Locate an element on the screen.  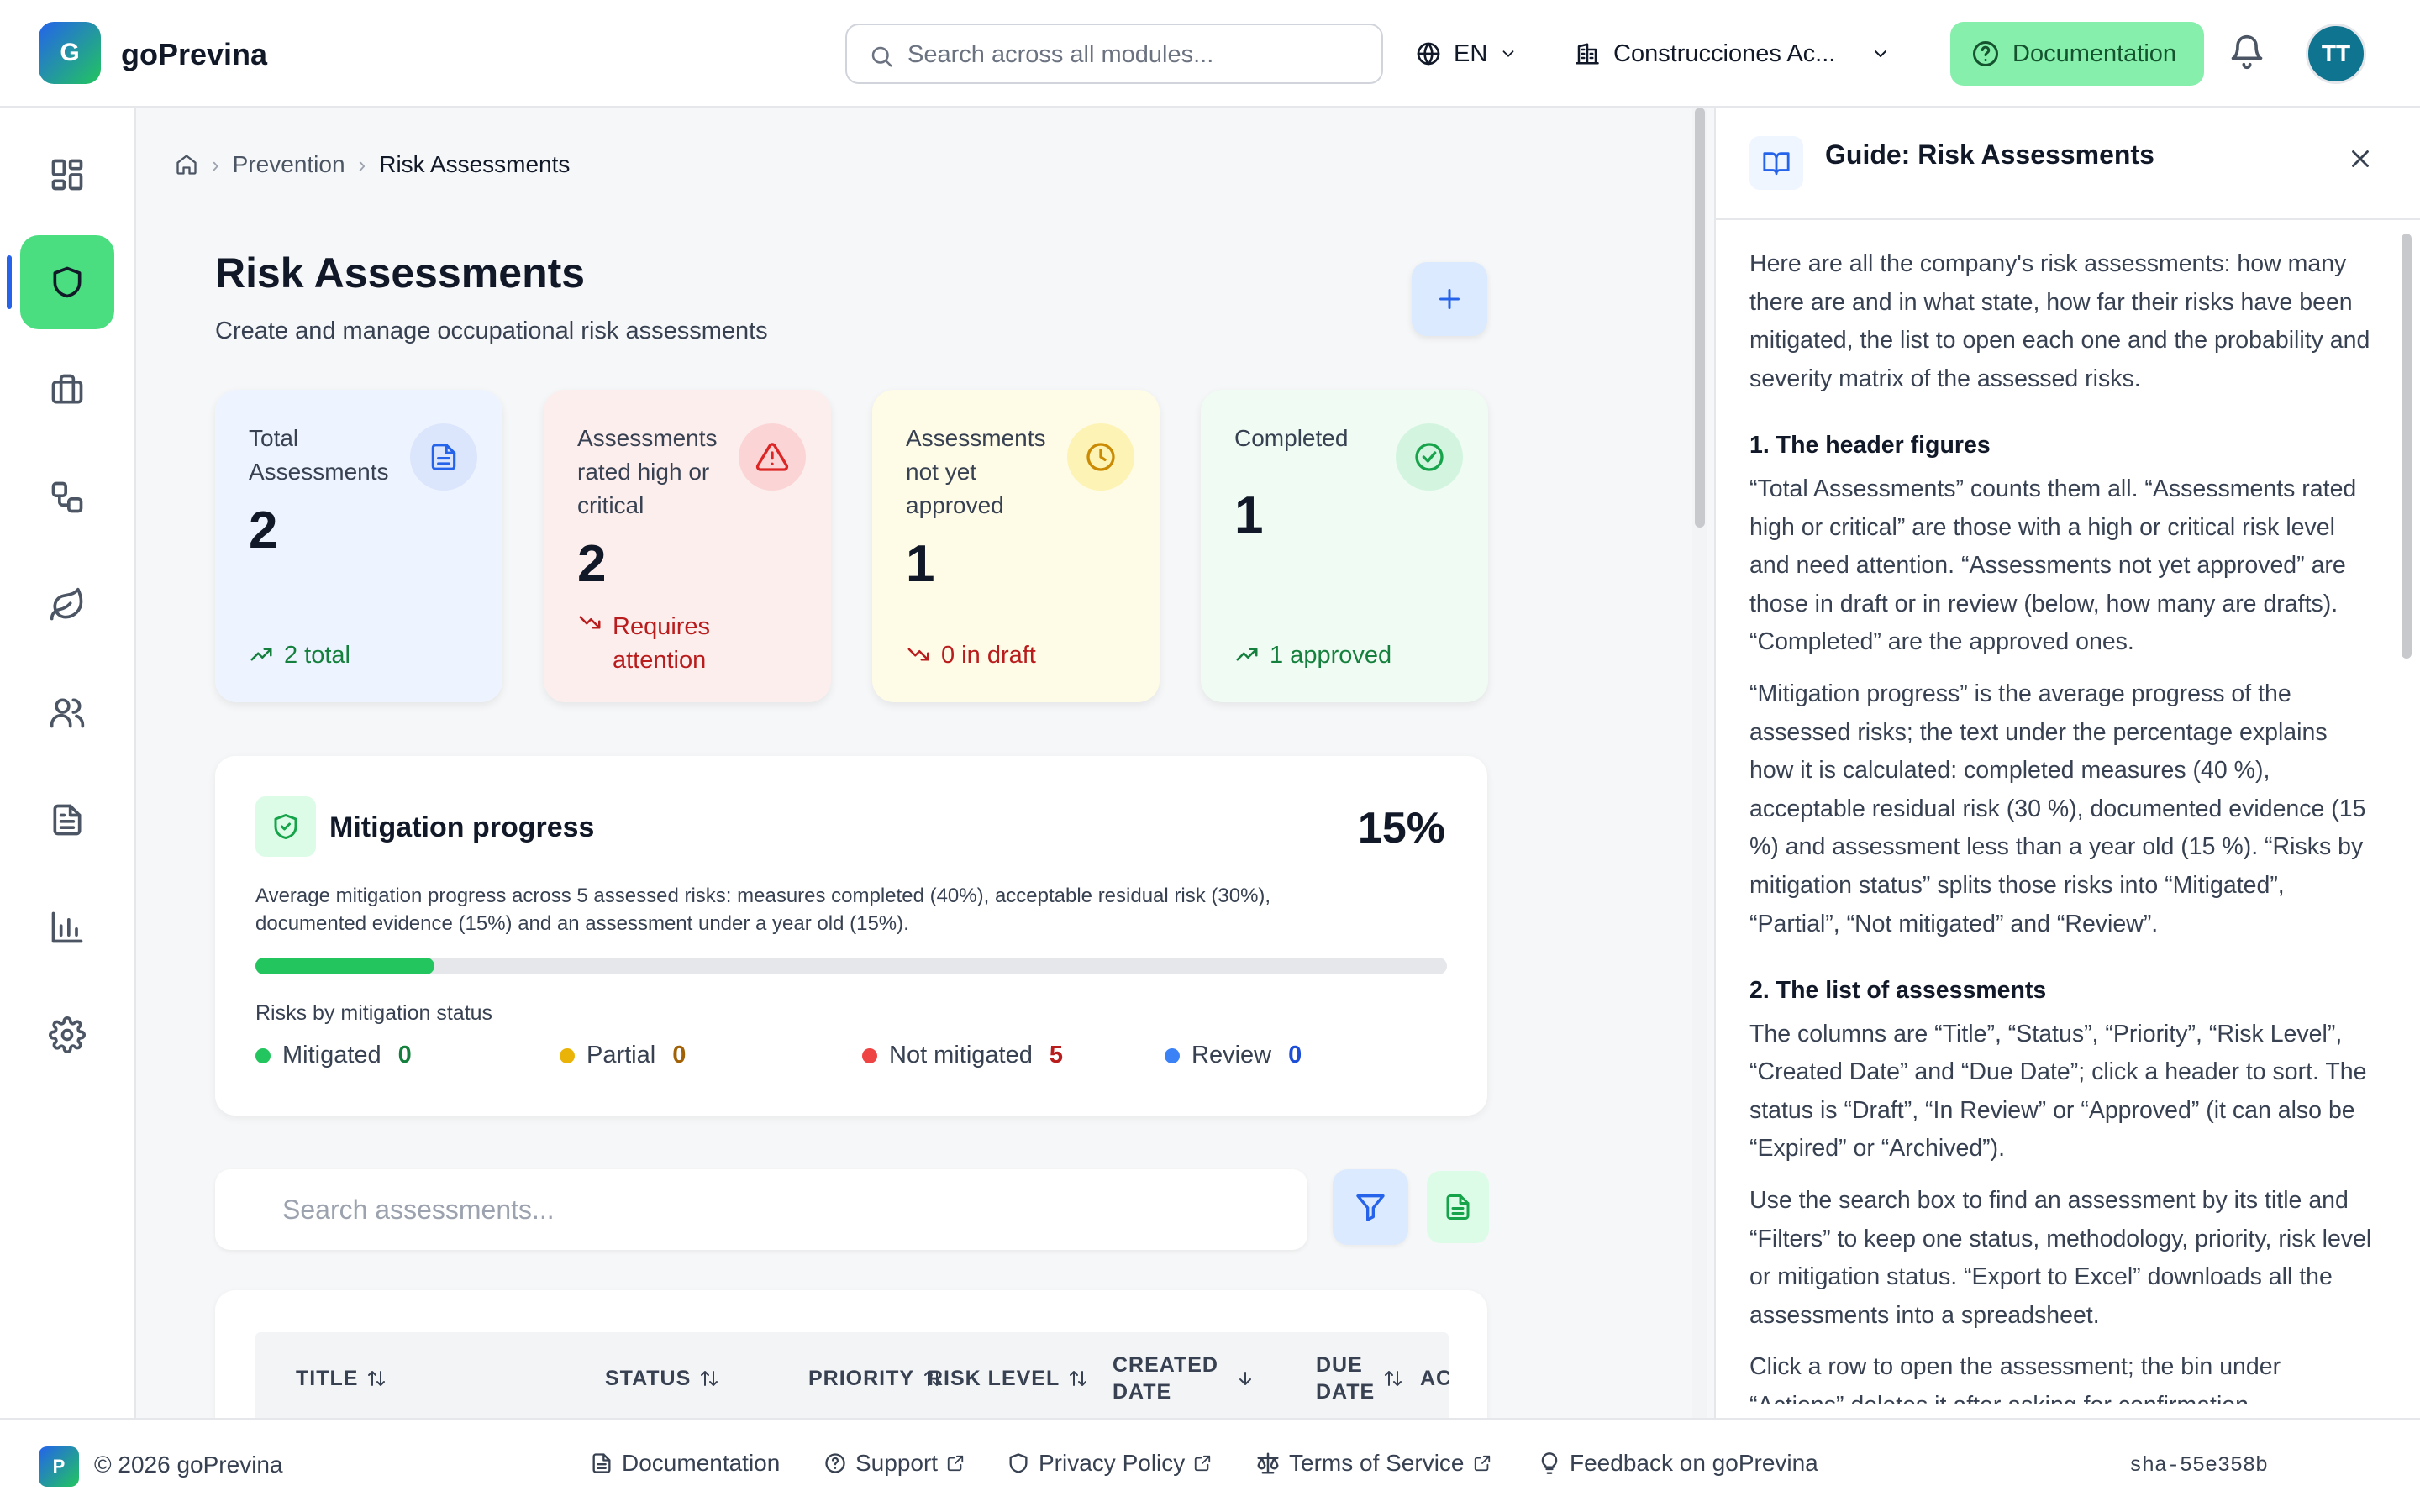
footer-link-label: Feedback on goPrevina is located at coordinates (1694, 1463).